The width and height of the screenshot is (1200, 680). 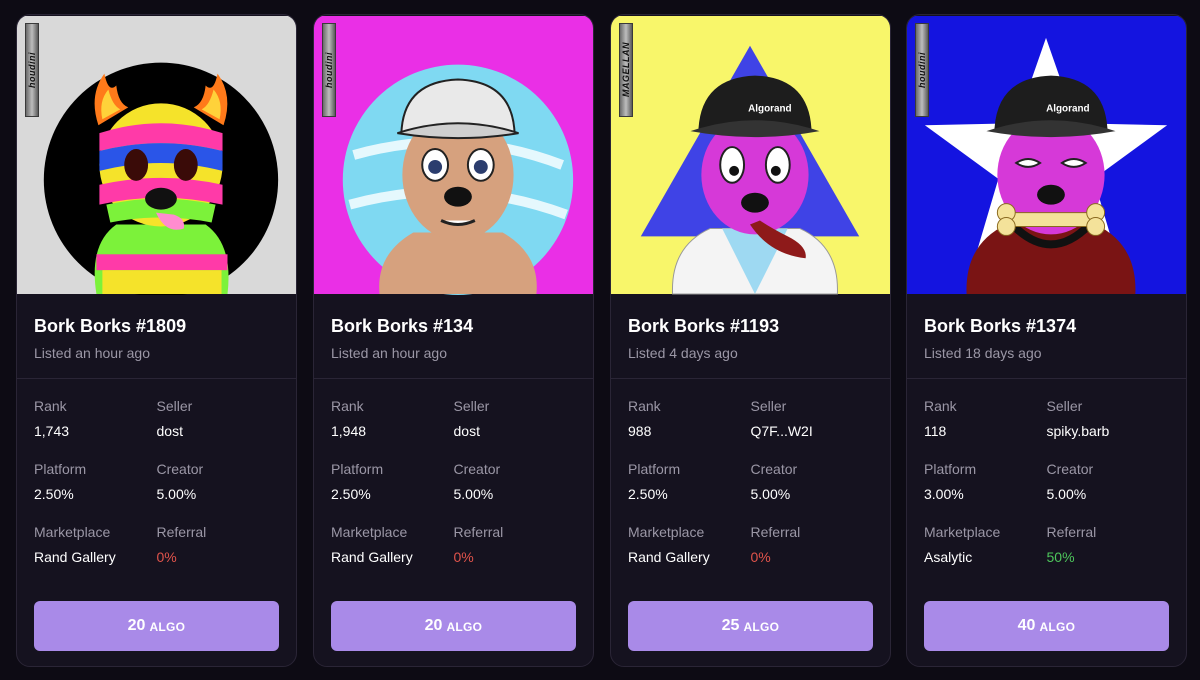 I want to click on rank-value: 1,948, so click(x=349, y=431).